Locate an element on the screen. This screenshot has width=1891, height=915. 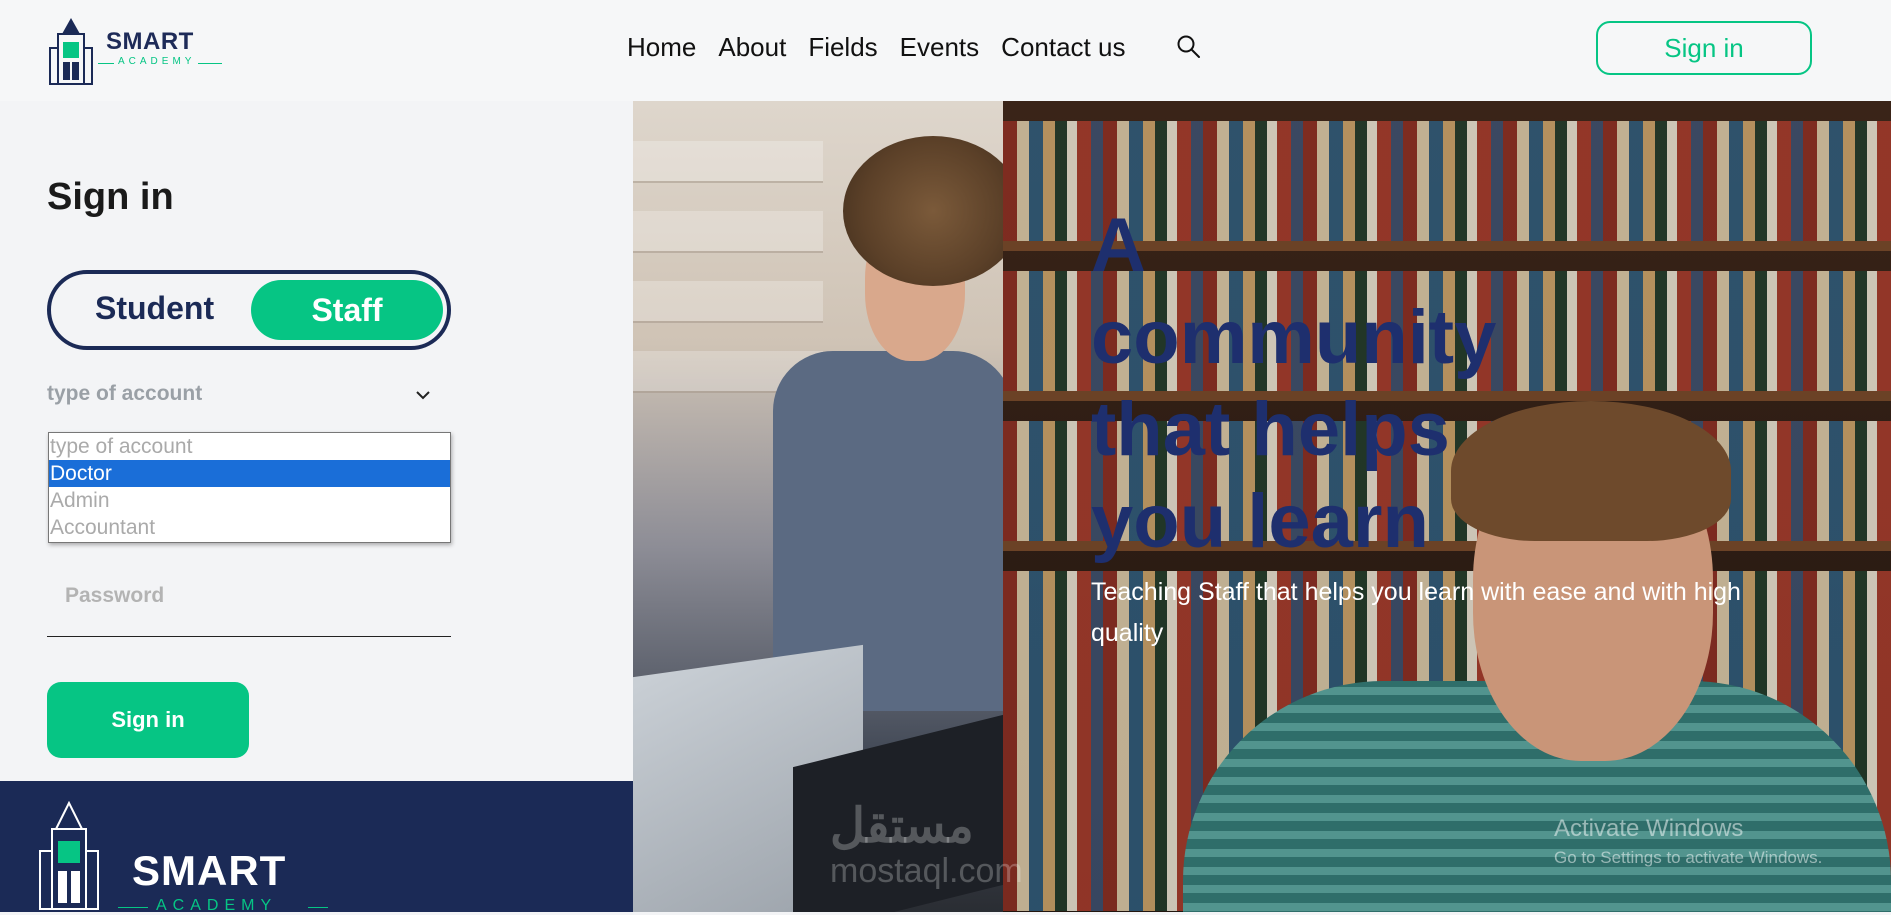
dropdown-option: type of account is located at coordinates (249, 446).